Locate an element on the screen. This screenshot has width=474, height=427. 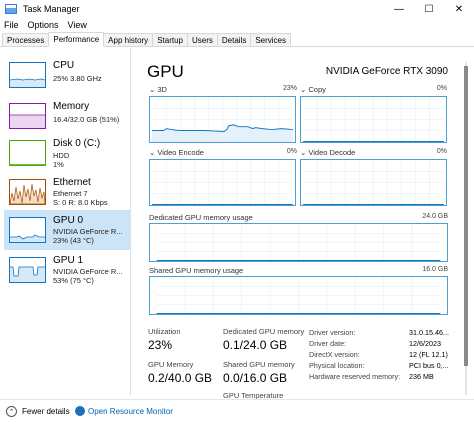
sidebar-item-gpu-1: GPU 1 NVIDIA GeForce R... 53% (75 °C) is located at coordinates (67, 270).